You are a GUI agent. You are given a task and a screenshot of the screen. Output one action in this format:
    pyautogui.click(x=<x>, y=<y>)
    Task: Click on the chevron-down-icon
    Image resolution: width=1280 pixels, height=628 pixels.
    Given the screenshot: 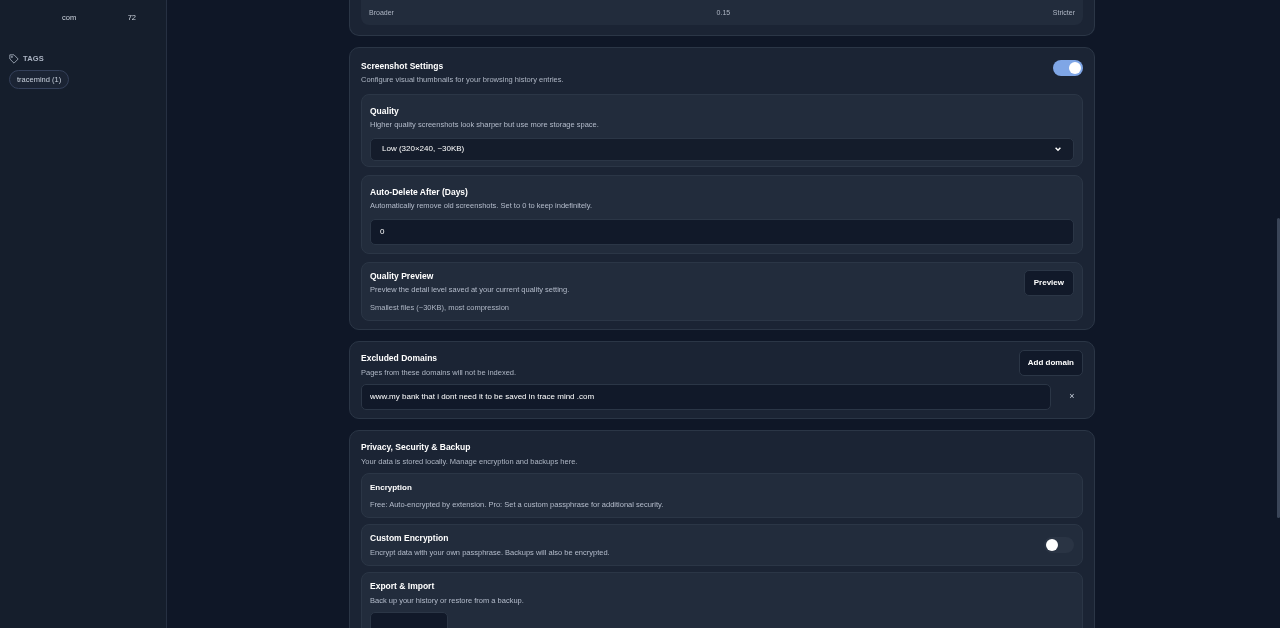 What is the action you would take?
    pyautogui.click(x=1058, y=149)
    